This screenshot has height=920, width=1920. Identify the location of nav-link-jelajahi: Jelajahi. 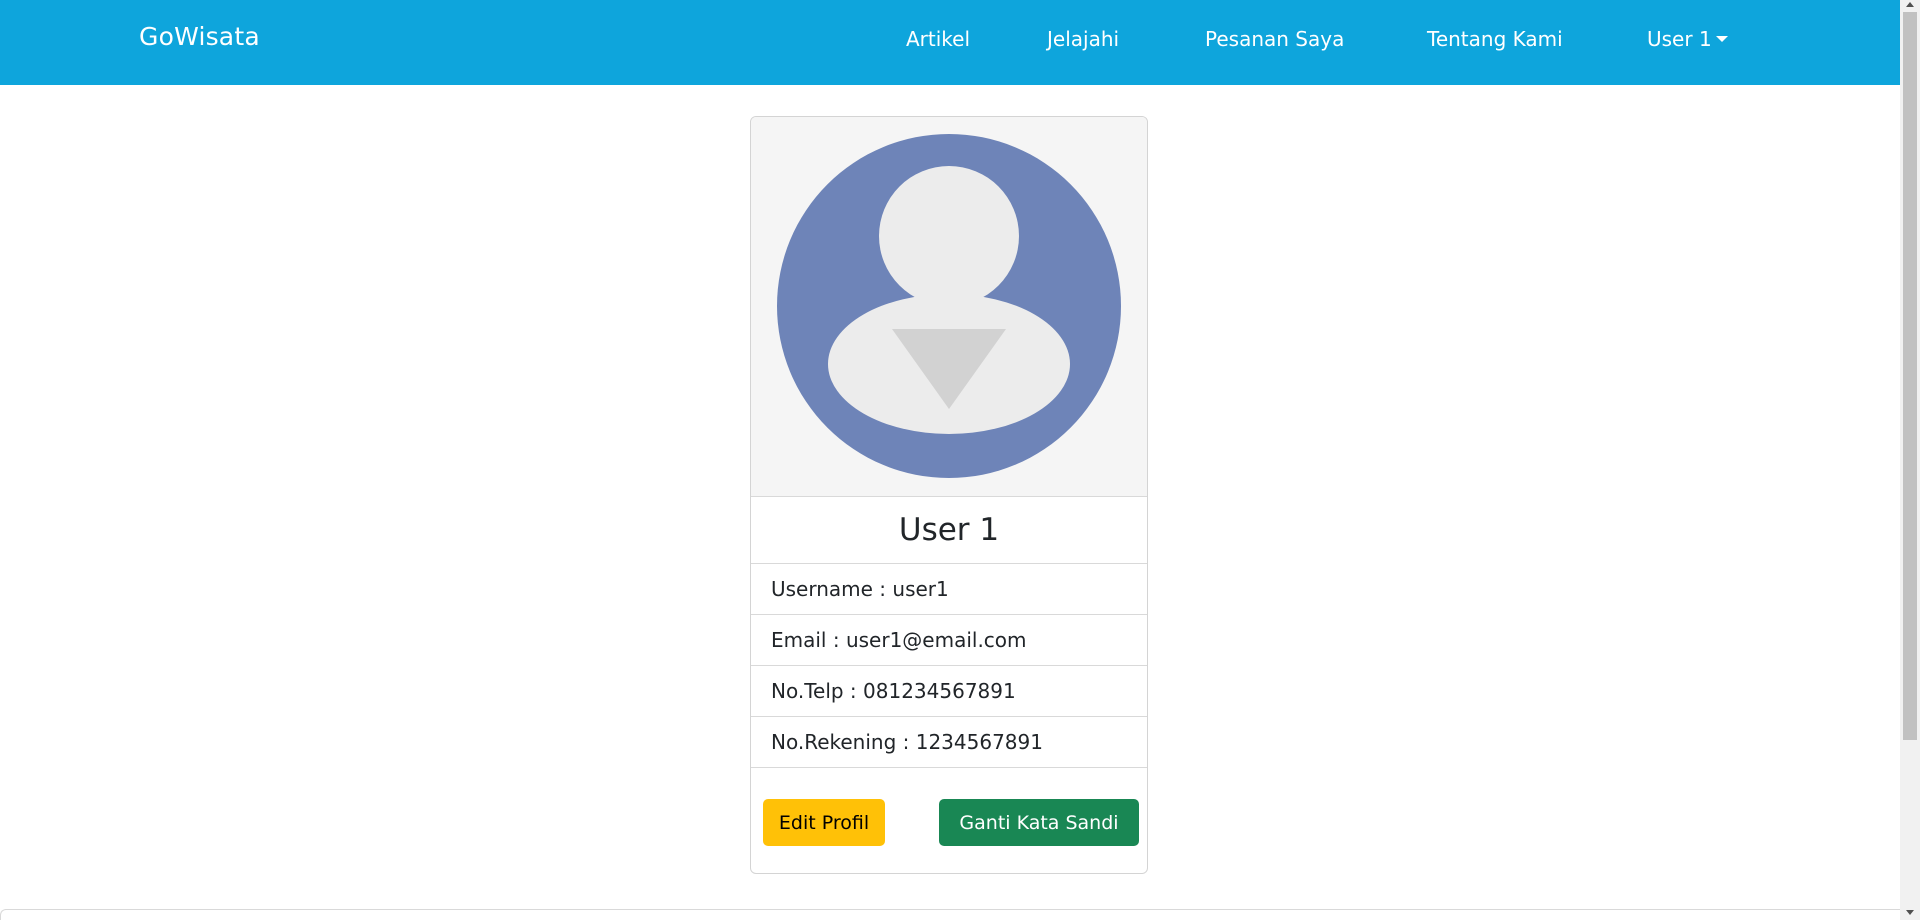
(1083, 39).